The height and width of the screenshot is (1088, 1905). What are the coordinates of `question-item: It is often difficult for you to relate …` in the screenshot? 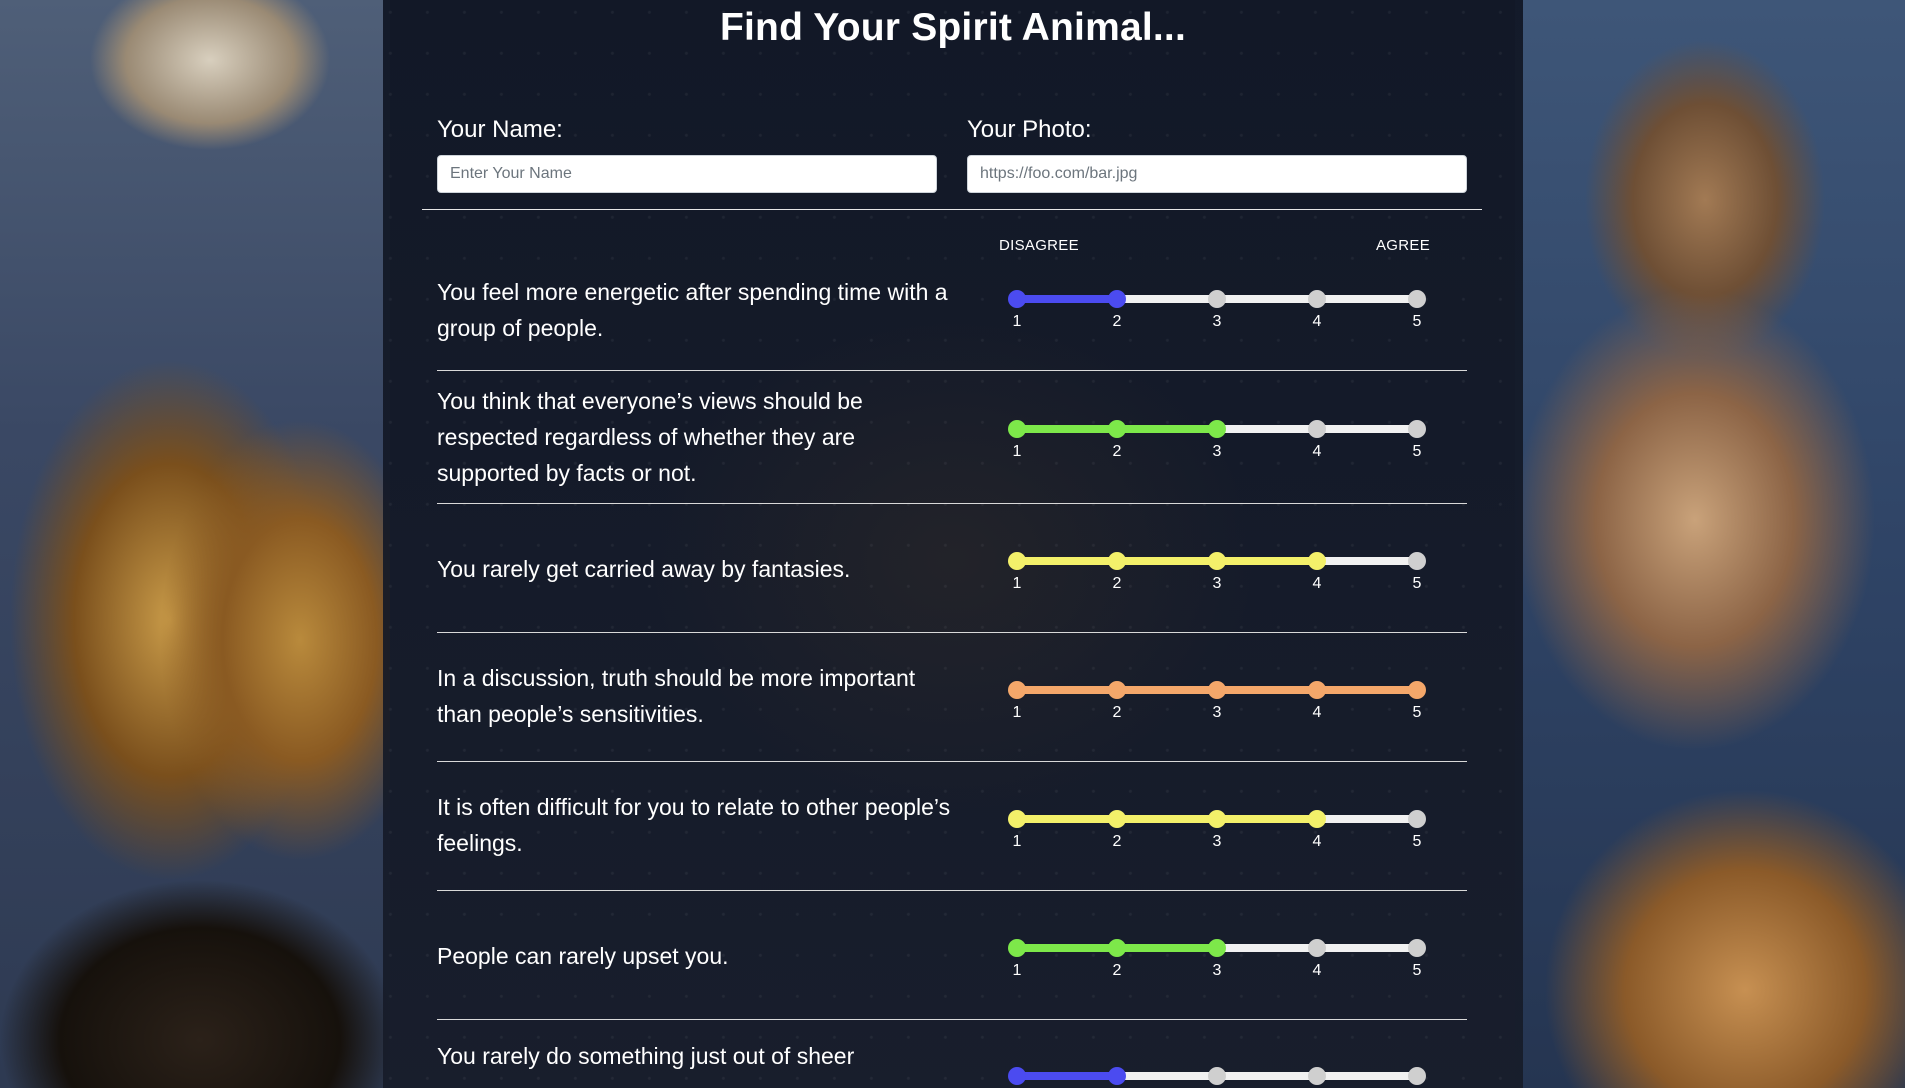 It's located at (952, 826).